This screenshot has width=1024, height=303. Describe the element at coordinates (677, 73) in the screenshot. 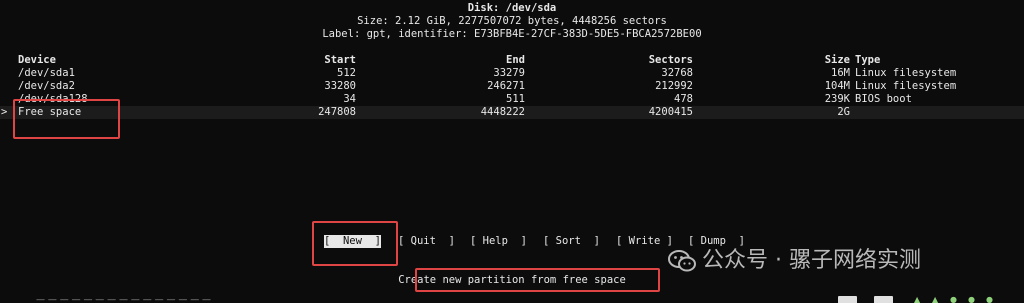

I see `sector-count: 32768` at that location.